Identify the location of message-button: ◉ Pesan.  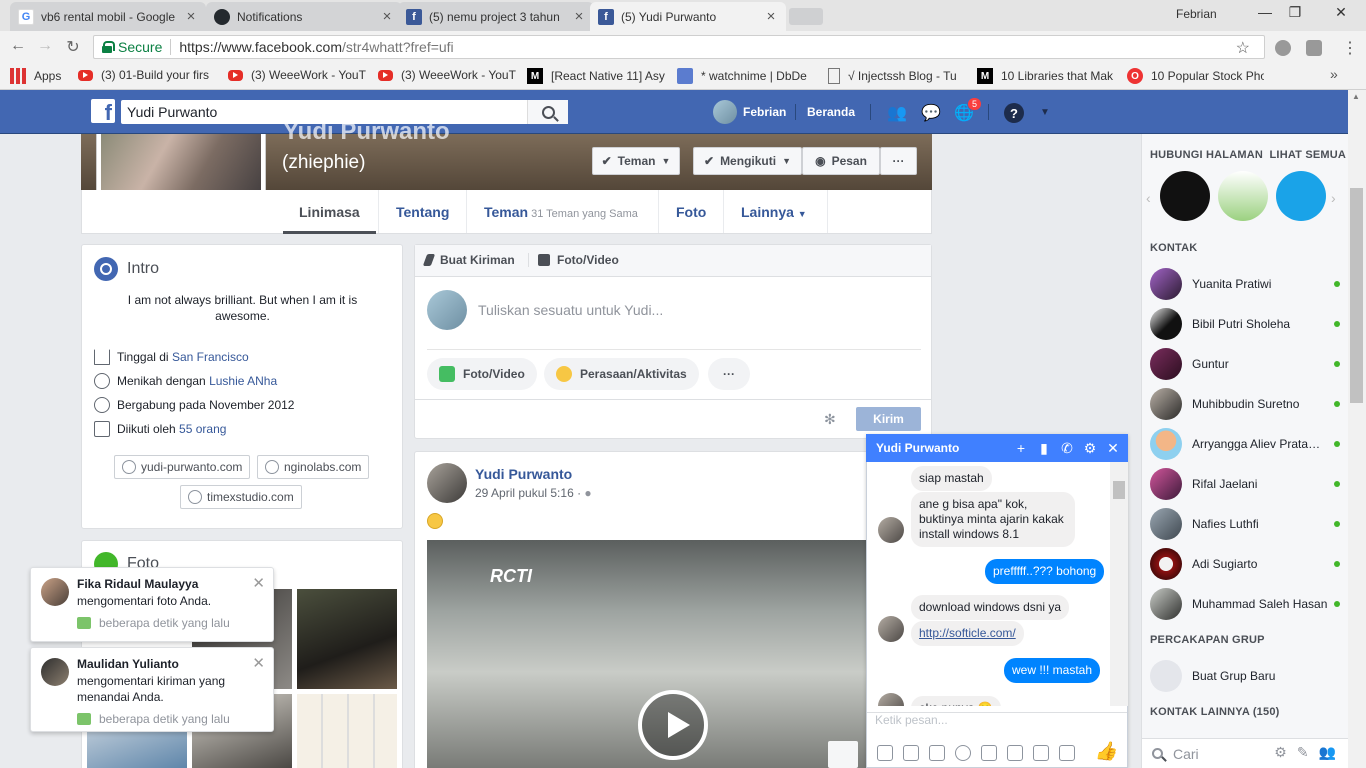
(841, 161).